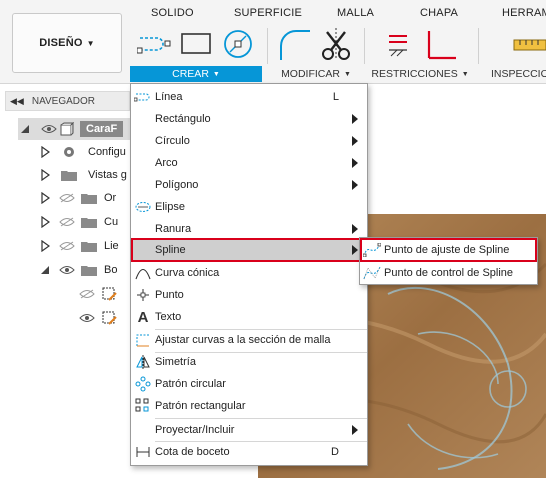 This screenshot has width=546, height=478. Describe the element at coordinates (249, 317) in the screenshot. I see `menu-item-text: A Texto` at that location.